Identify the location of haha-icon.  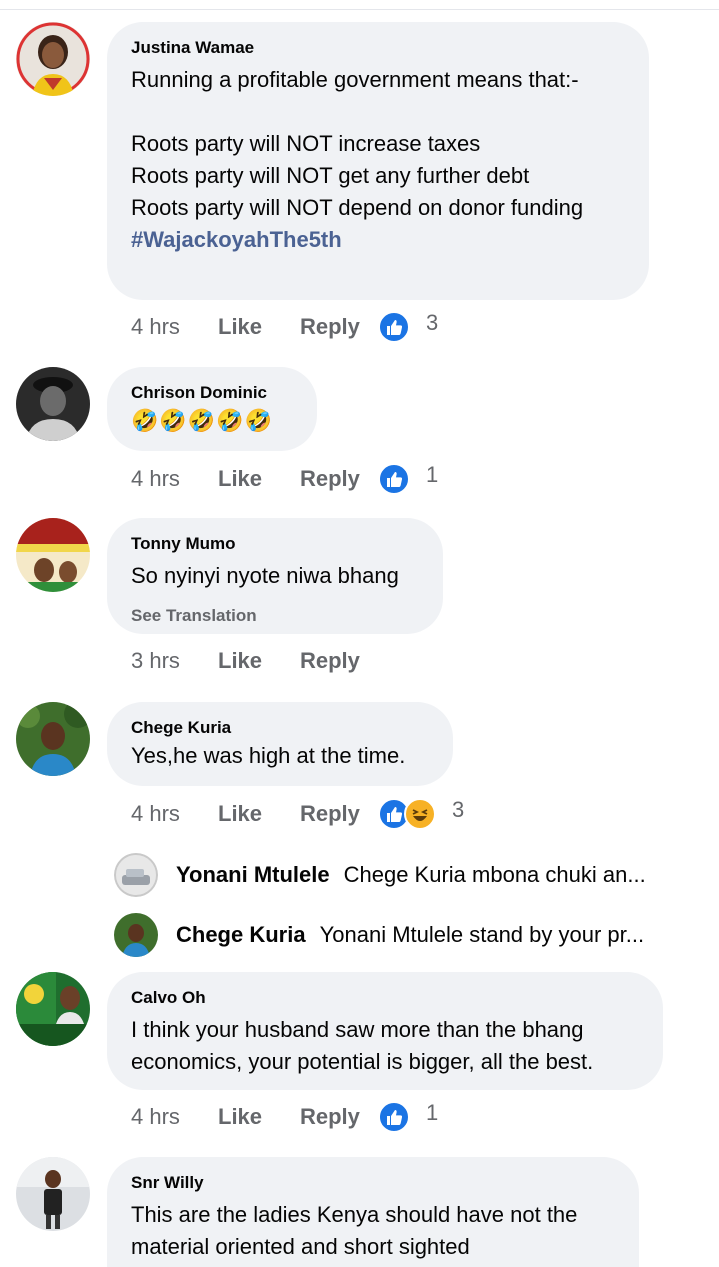
(420, 814).